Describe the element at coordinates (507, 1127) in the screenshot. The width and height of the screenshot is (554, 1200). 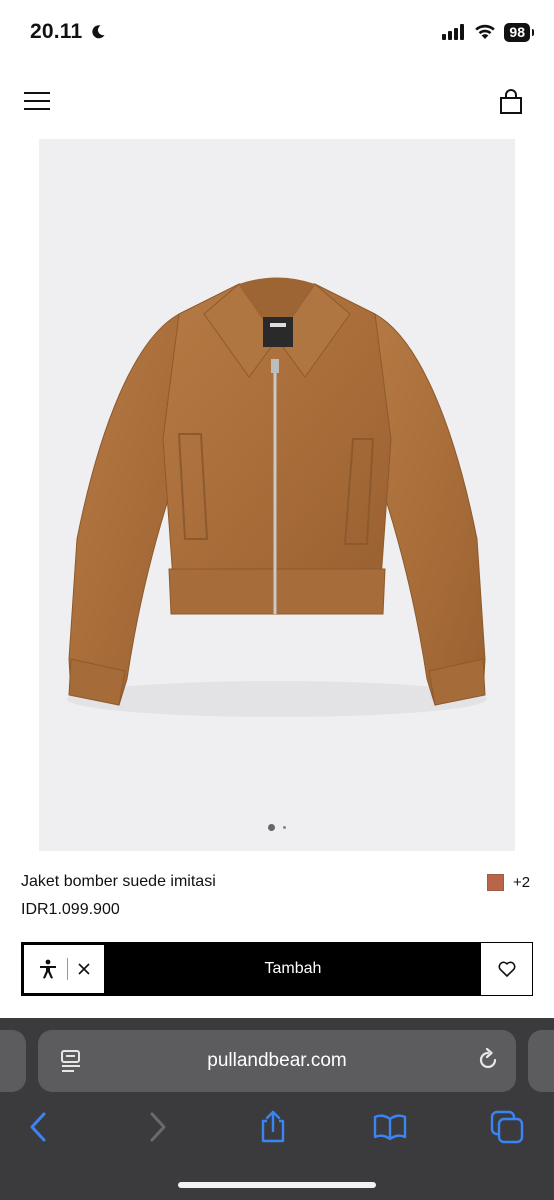
I see `tabs-icon` at that location.